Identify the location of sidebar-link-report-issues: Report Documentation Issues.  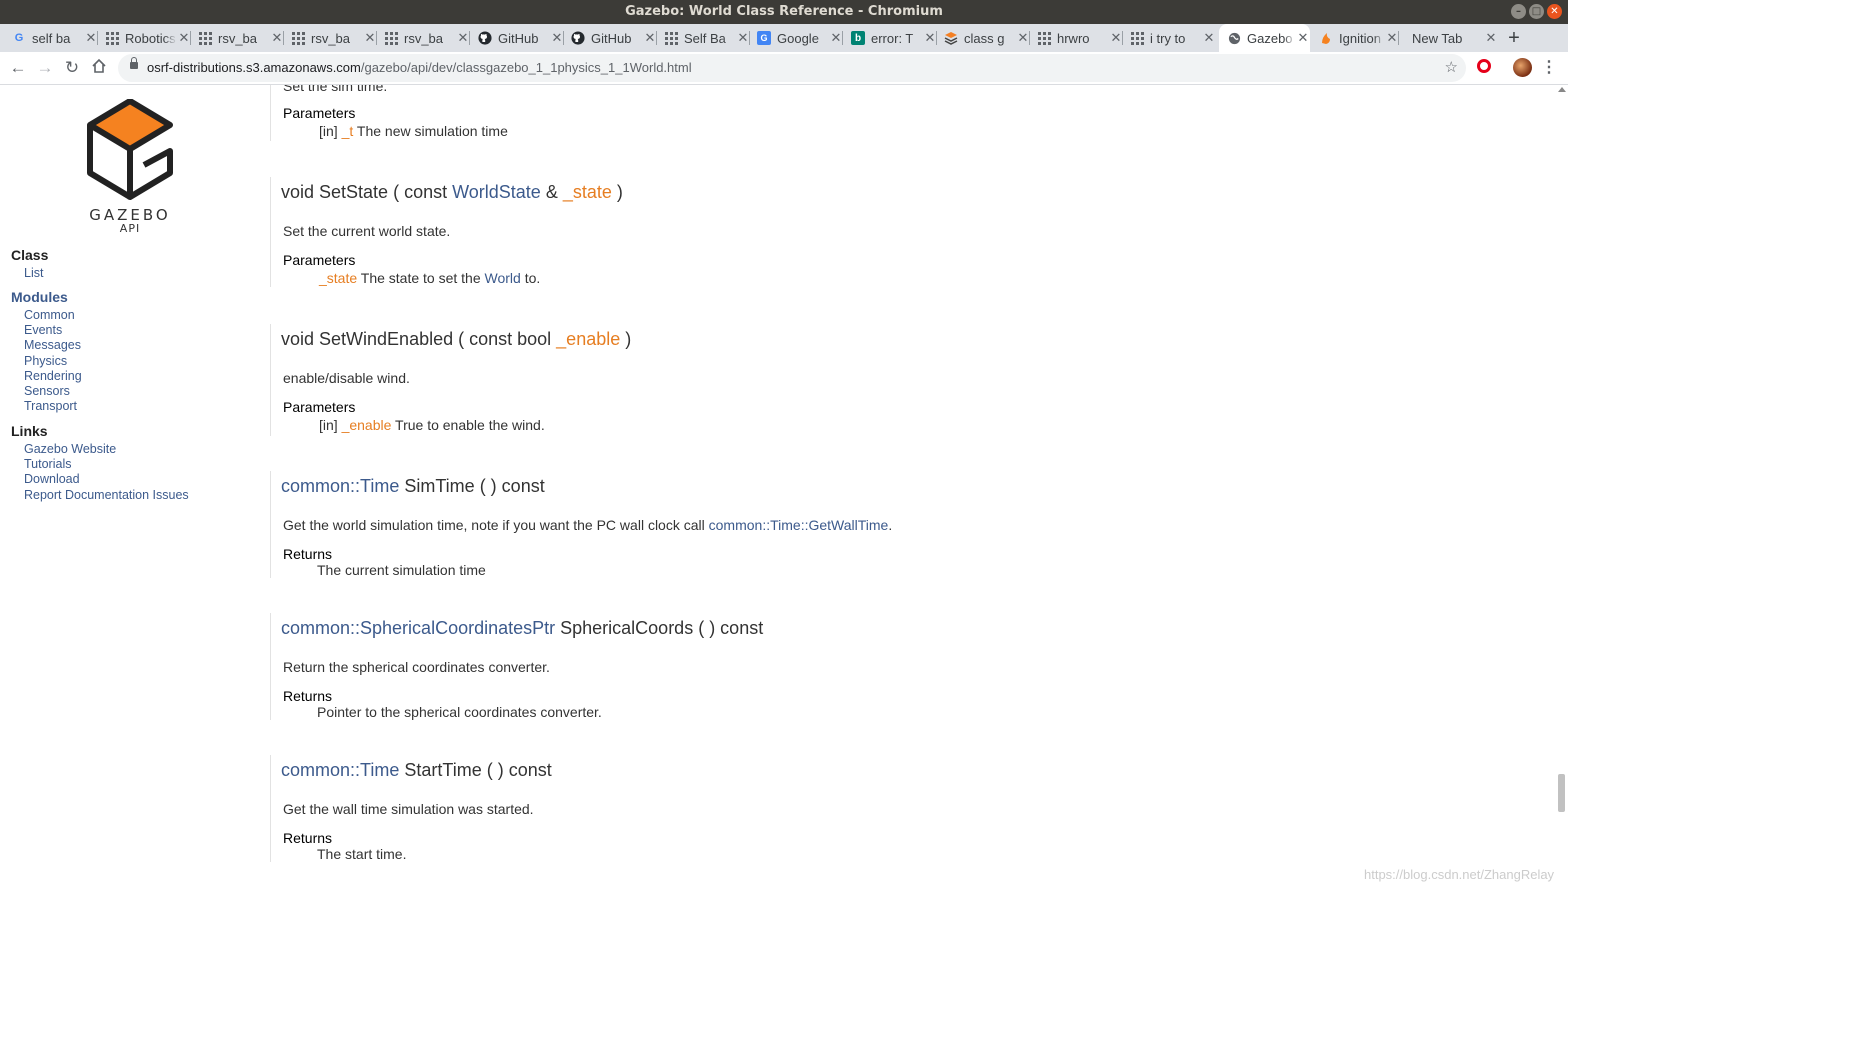
(106, 495).